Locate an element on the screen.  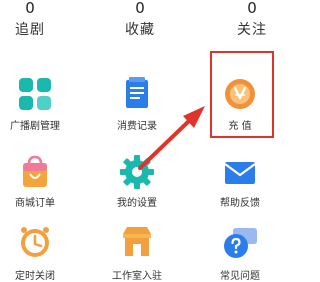
menu-item-label: 广播剧管理 is located at coordinates (35, 126).